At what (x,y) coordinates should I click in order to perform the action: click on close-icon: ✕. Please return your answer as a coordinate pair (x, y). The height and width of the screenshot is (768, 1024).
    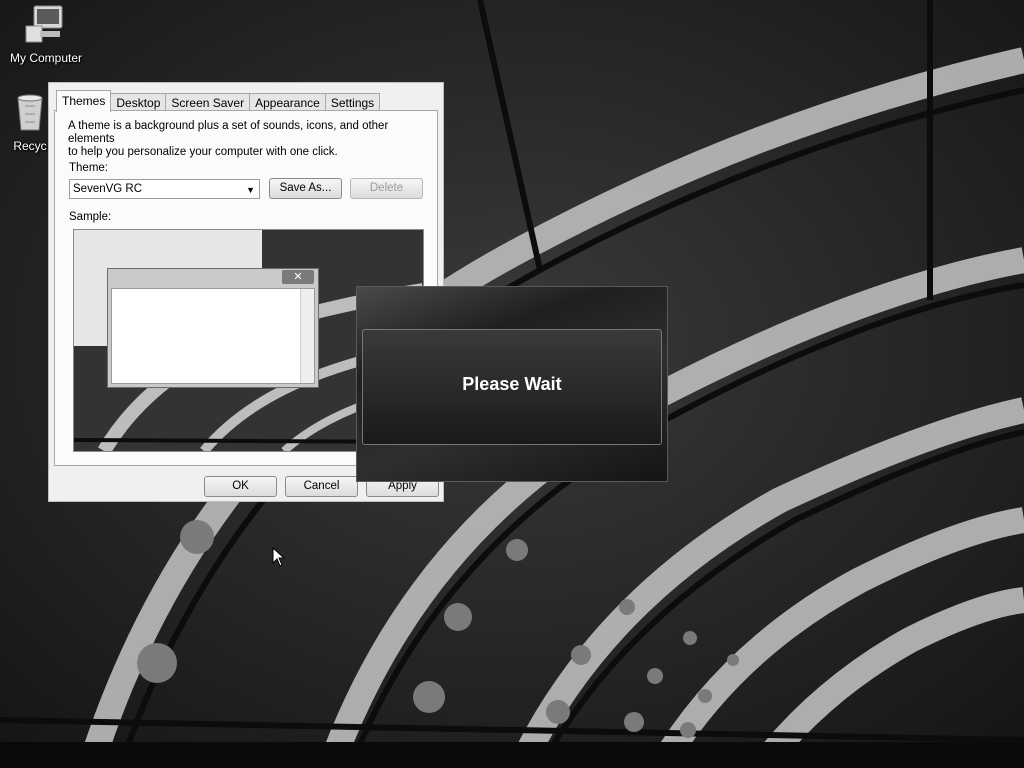
    Looking at the image, I should click on (298, 277).